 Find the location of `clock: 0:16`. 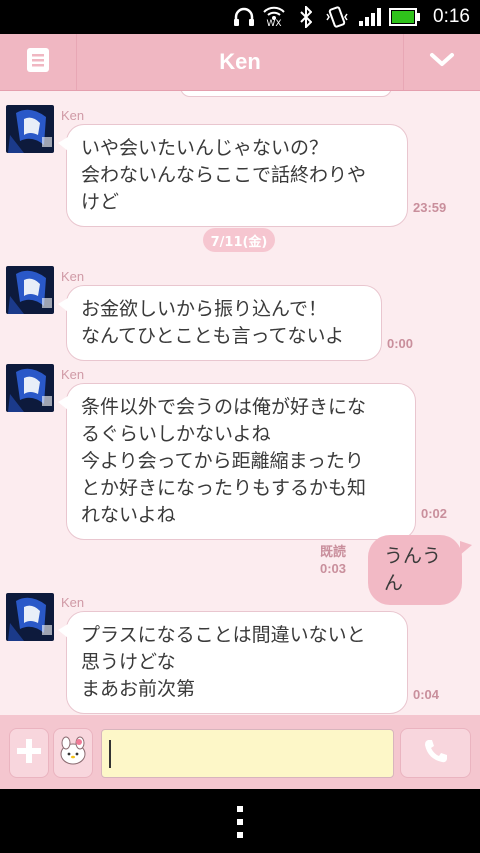

clock: 0:16 is located at coordinates (451, 16).